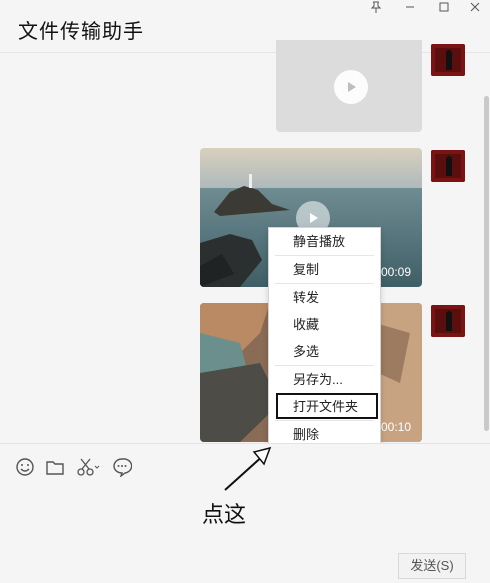 This screenshot has height=583, width=490. I want to click on maximize-icon, so click(444, 7).